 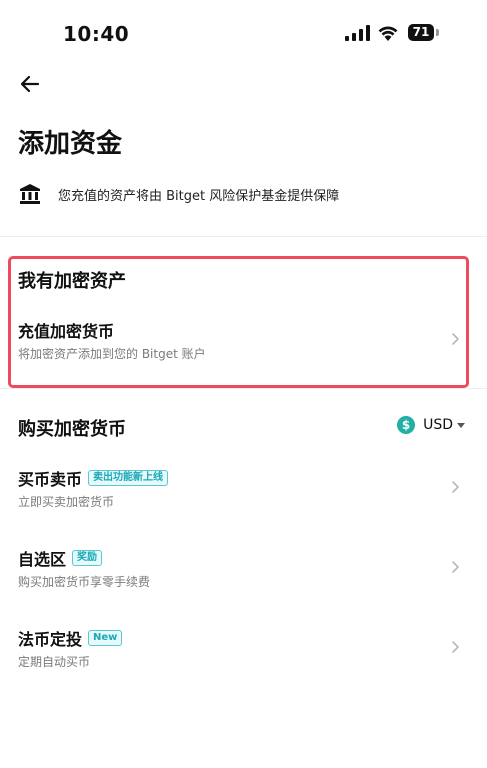 What do you see at coordinates (421, 32) in the screenshot?
I see `battery-level: 71` at bounding box center [421, 32].